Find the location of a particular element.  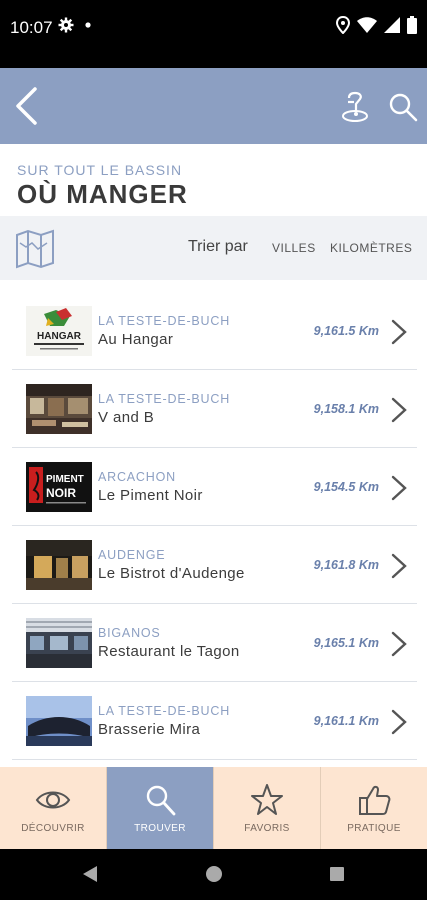

restaurant-city: BIGANOS is located at coordinates (129, 633).